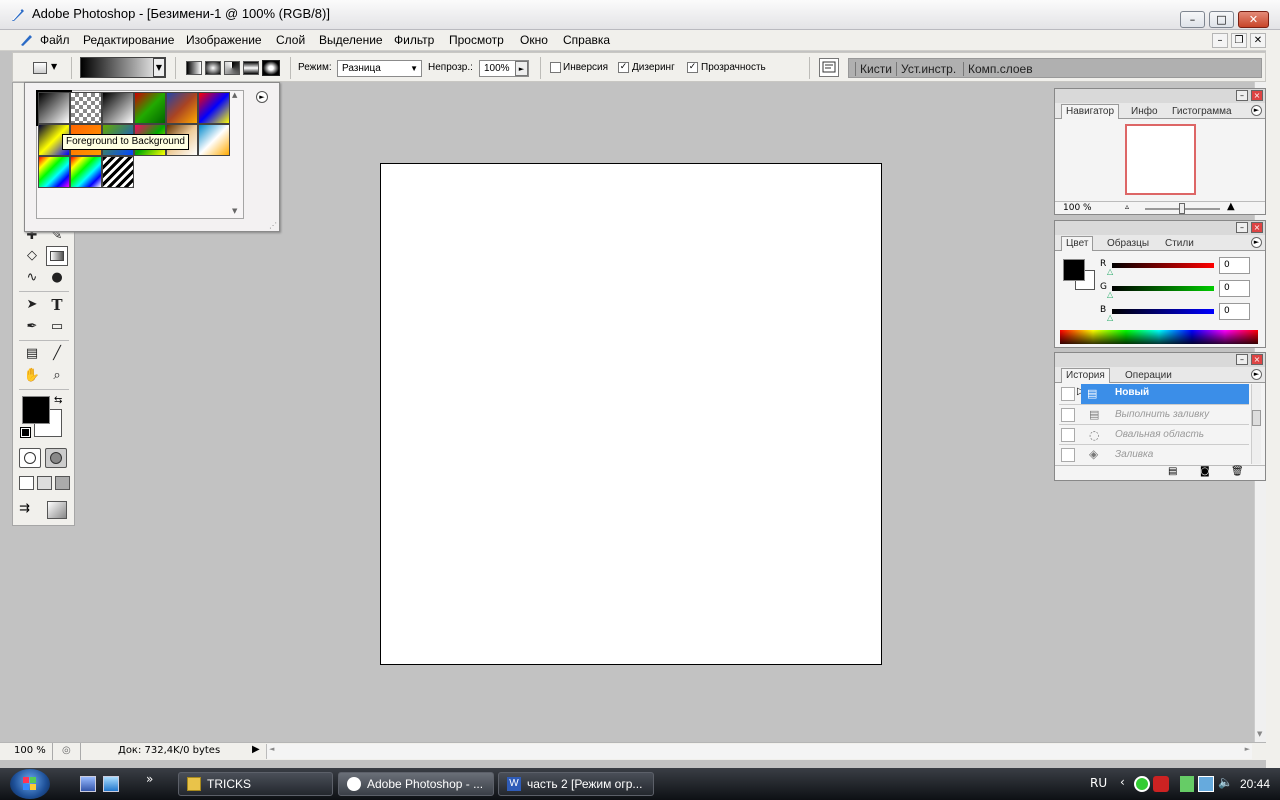 The image size is (1280, 800). Describe the element at coordinates (1144, 111) in the screenshot. I see `tab-info: Инфо` at that location.